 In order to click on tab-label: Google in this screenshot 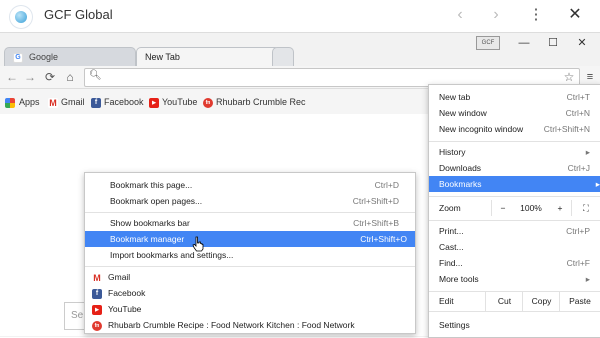, I will do `click(44, 57)`.